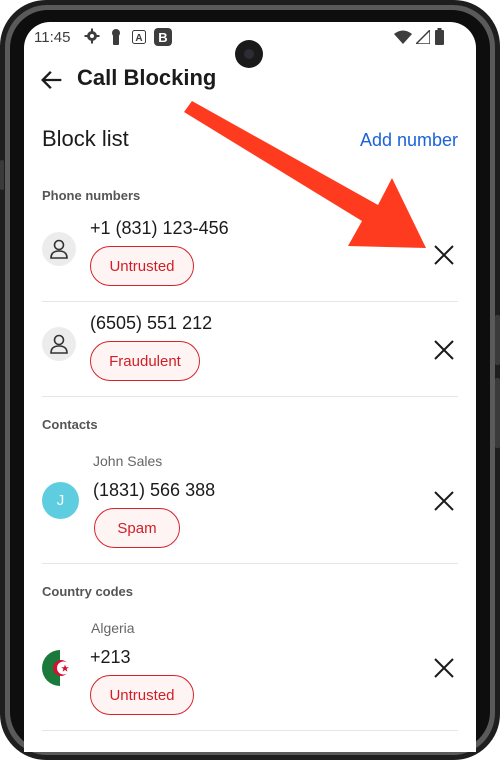  What do you see at coordinates (85, 138) in the screenshot?
I see `block-list-title: Block list` at bounding box center [85, 138].